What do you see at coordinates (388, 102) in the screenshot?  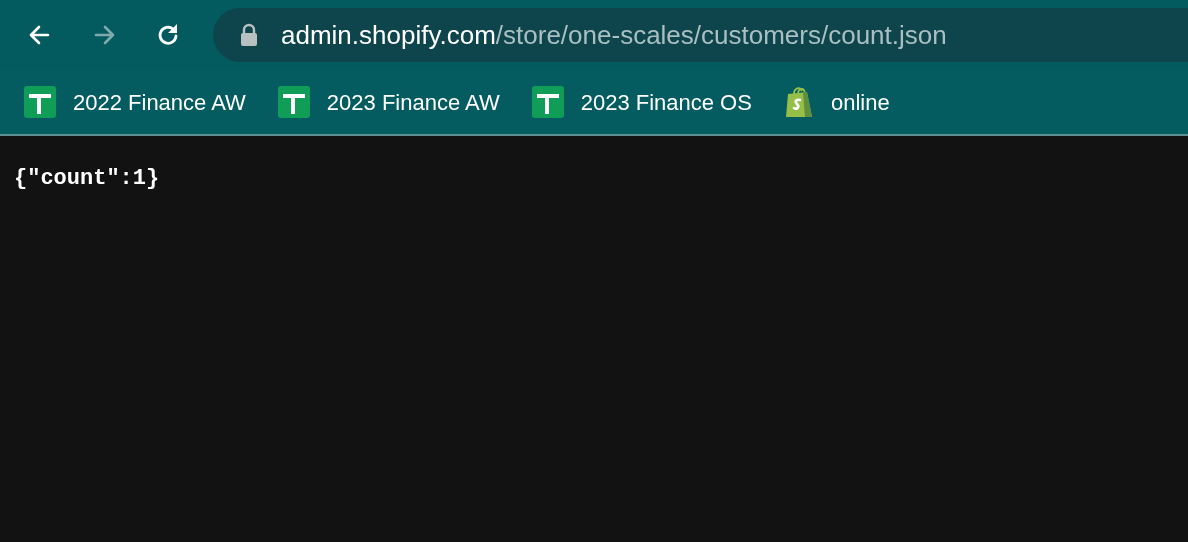 I see `bookmark: 2023 Finance AW` at bounding box center [388, 102].